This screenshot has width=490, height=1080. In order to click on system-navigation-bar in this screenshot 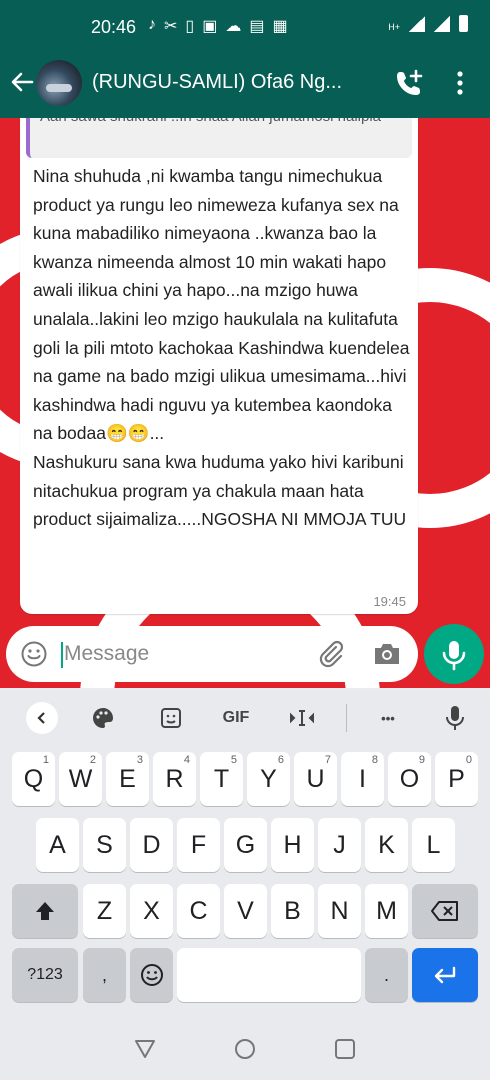, I will do `click(245, 1050)`.